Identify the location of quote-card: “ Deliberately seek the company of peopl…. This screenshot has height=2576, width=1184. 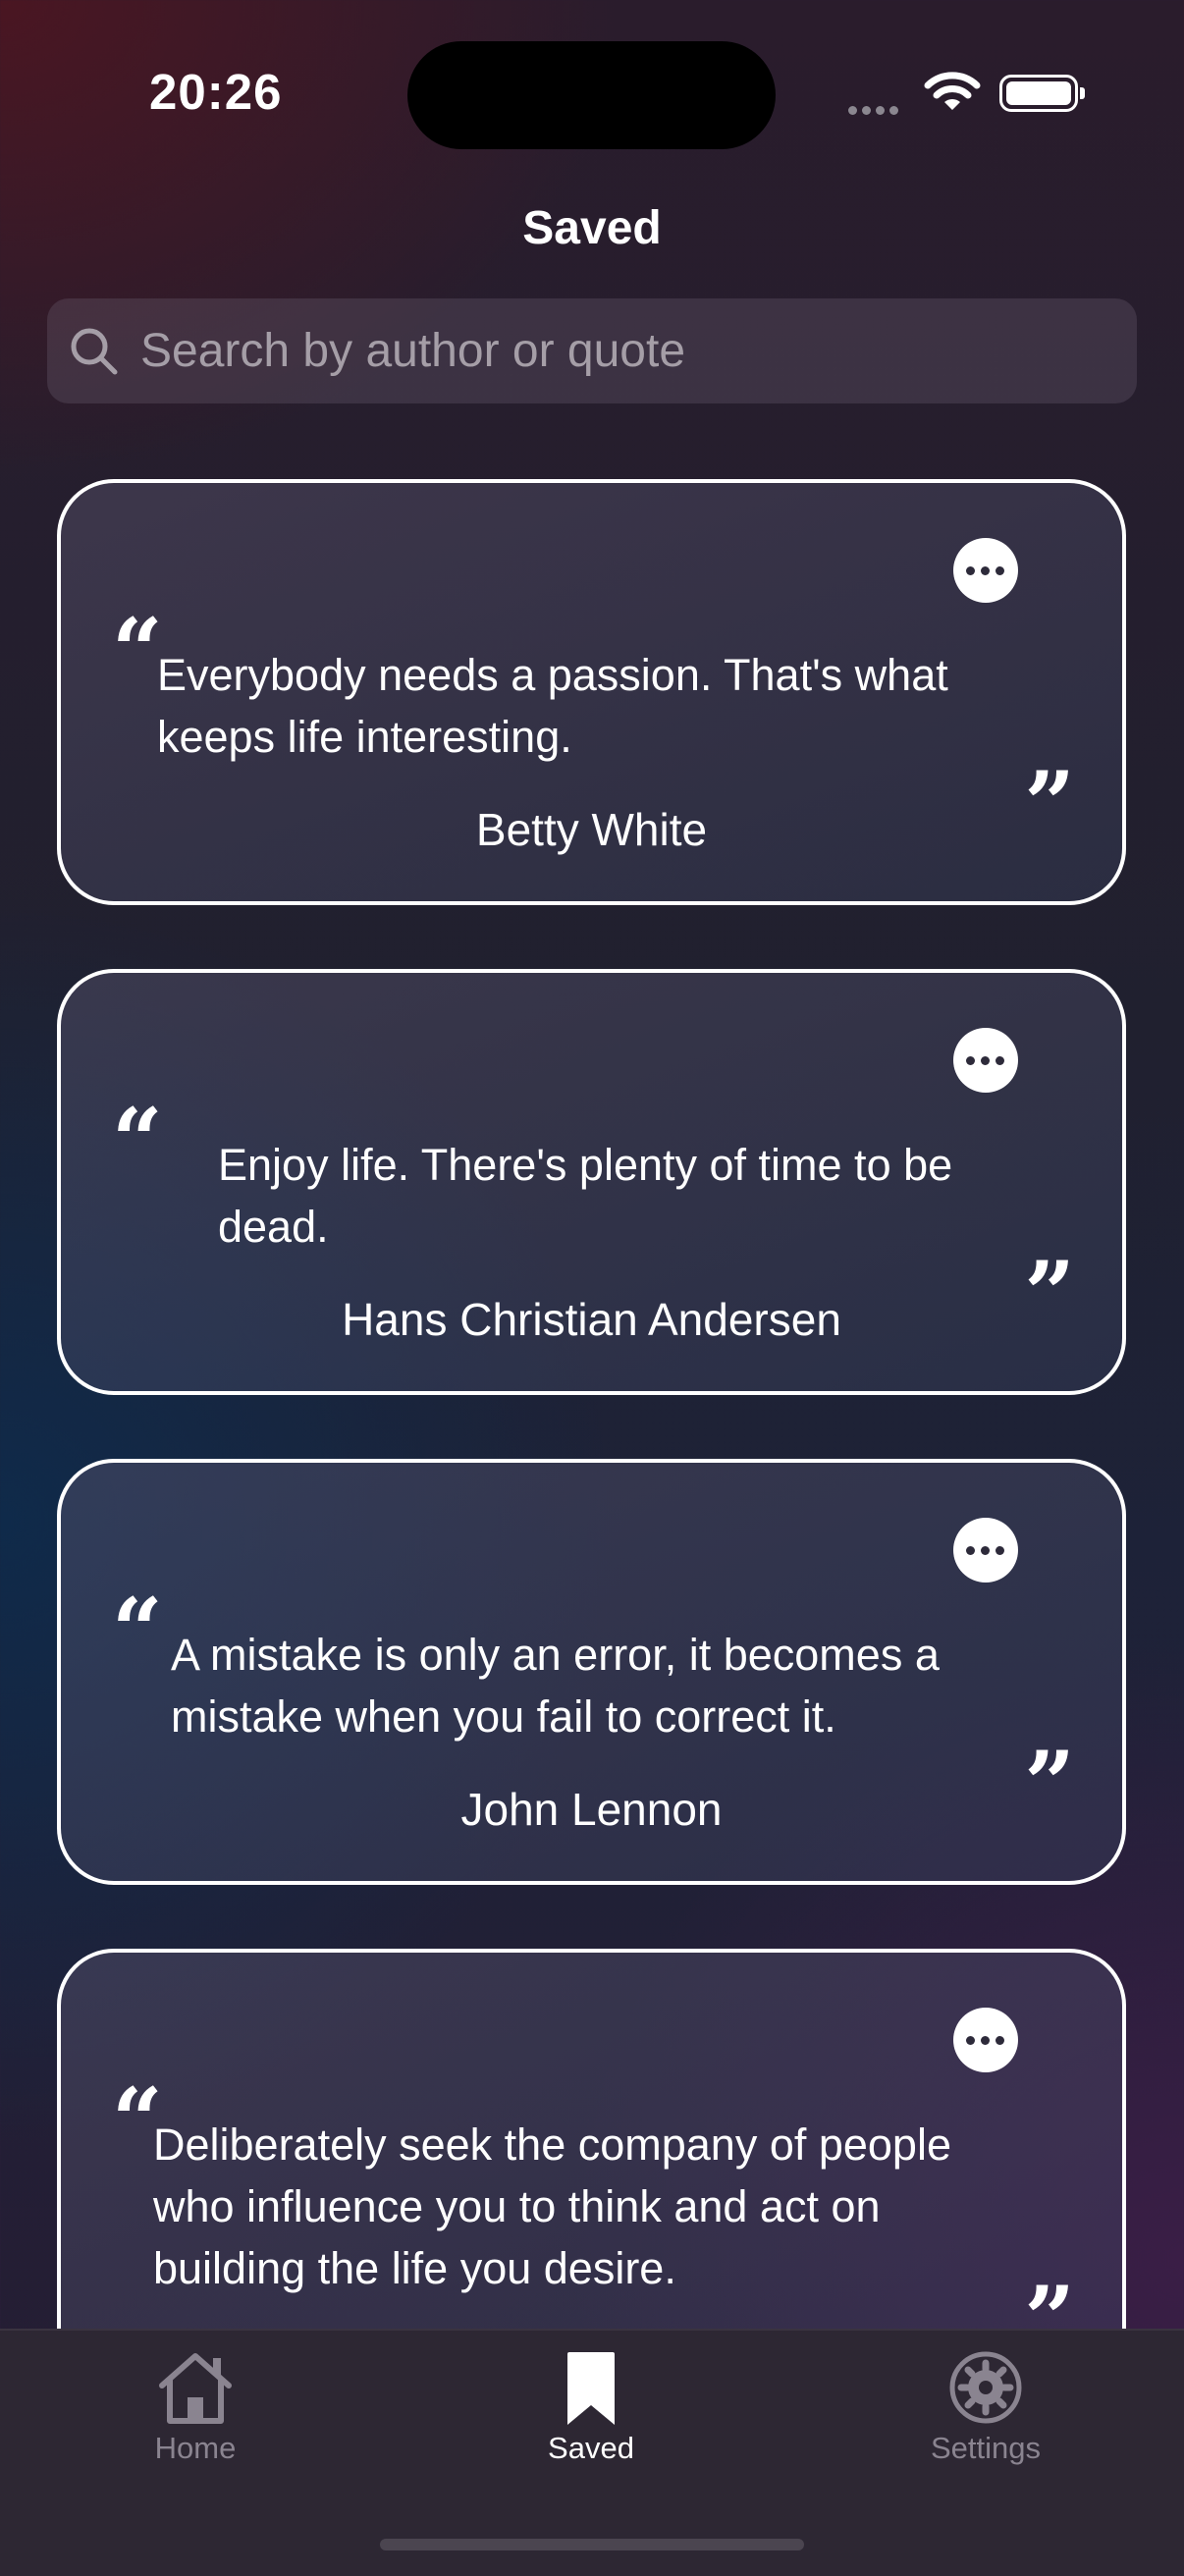
(591, 2139).